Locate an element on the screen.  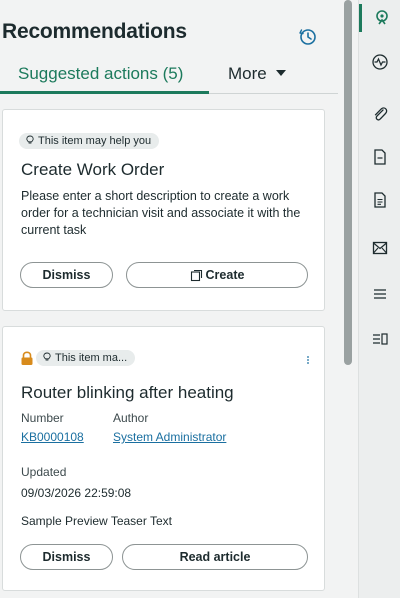
rail-document is located at coordinates (379, 157).